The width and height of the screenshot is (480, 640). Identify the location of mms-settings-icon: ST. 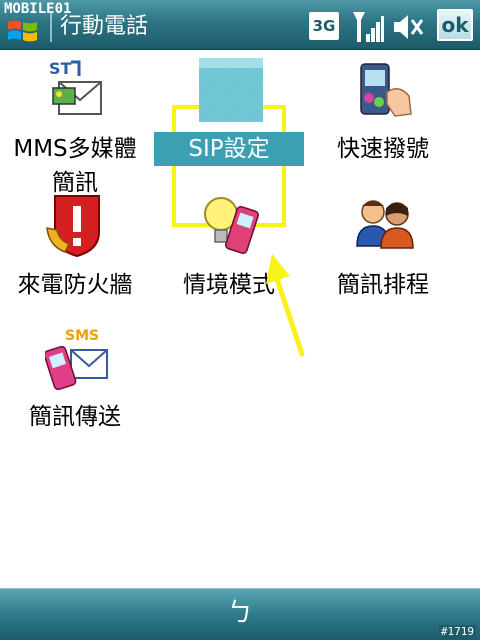
(75, 87).